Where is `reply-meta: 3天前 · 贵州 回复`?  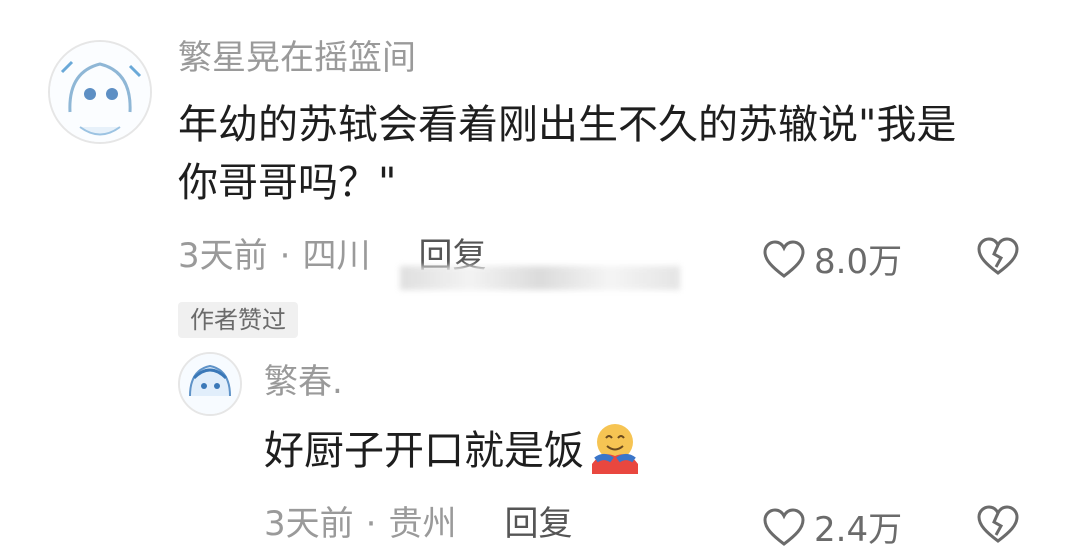
reply-meta: 3天前 · 贵州 回复 is located at coordinates (418, 524).